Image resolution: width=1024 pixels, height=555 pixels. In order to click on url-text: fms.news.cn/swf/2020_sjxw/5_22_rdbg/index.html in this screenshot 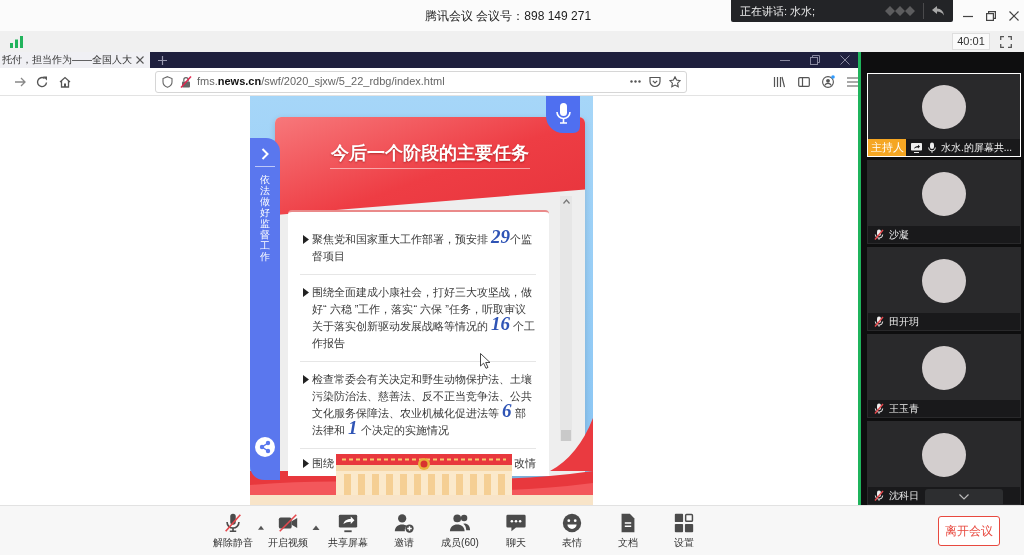, I will do `click(321, 82)`.